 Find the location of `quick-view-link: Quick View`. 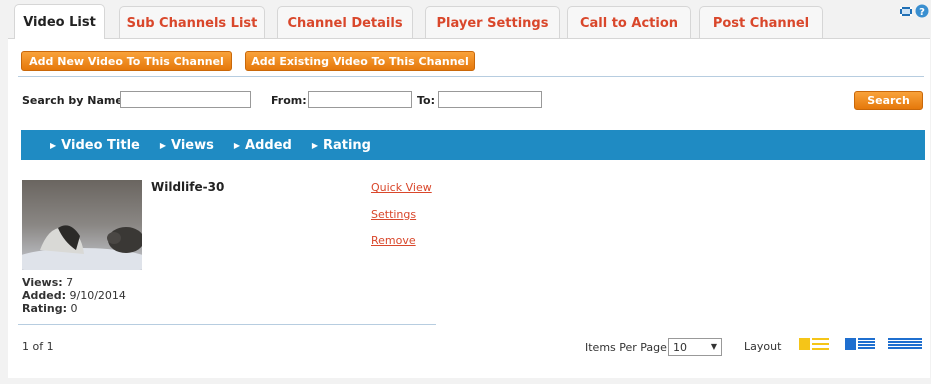

quick-view-link: Quick View is located at coordinates (401, 187).